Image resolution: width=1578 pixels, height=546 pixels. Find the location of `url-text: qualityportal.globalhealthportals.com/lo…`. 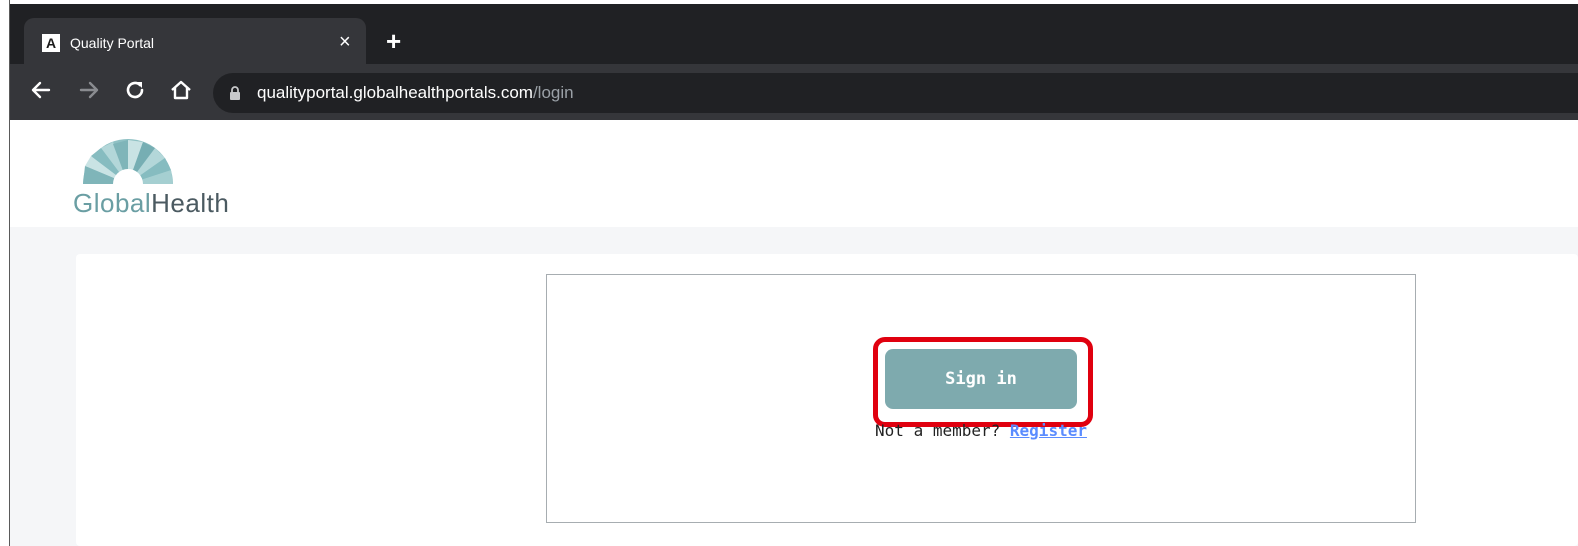

url-text: qualityportal.globalhealthportals.com/lo… is located at coordinates (415, 93).